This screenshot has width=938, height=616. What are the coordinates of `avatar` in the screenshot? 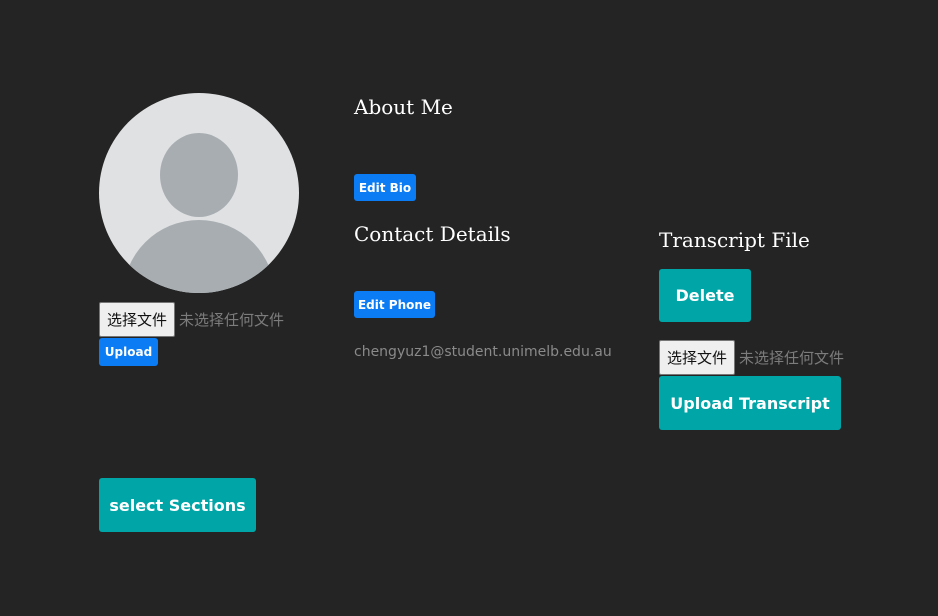 It's located at (199, 193).